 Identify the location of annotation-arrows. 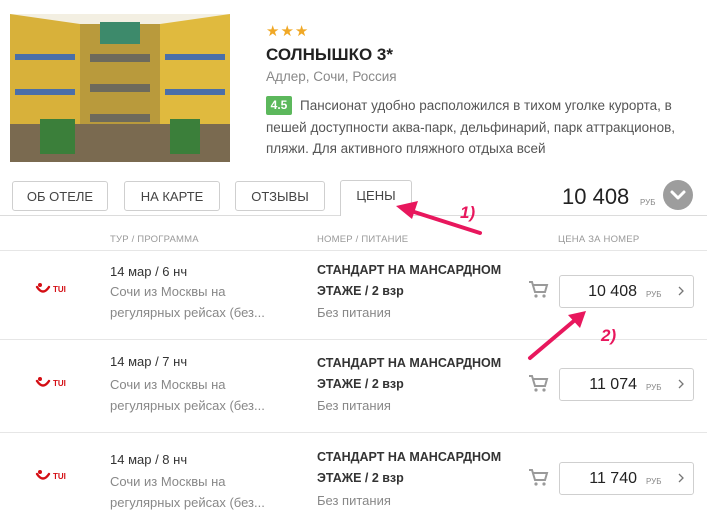
(491, 280).